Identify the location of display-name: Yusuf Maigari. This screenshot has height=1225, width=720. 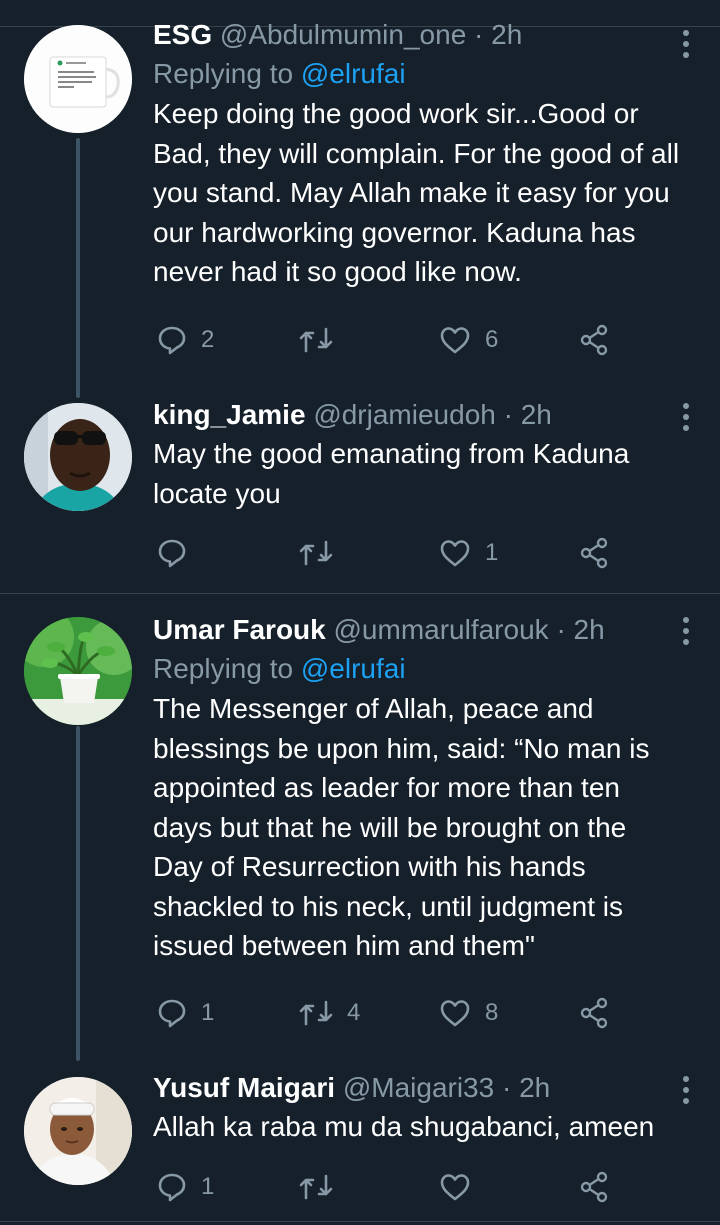
(244, 1087).